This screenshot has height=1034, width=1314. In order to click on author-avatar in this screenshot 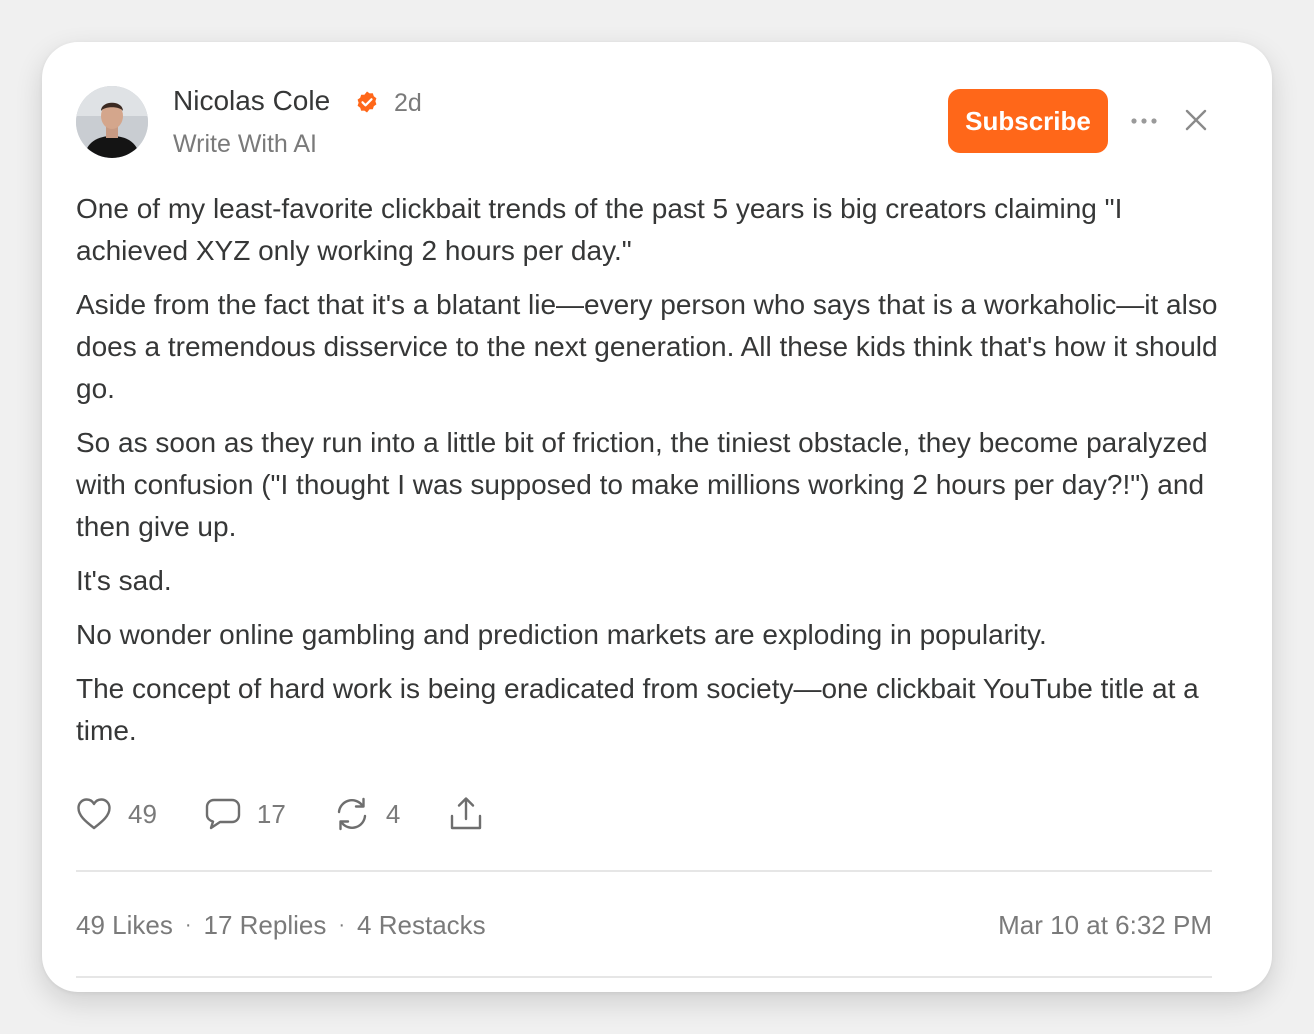, I will do `click(112, 122)`.